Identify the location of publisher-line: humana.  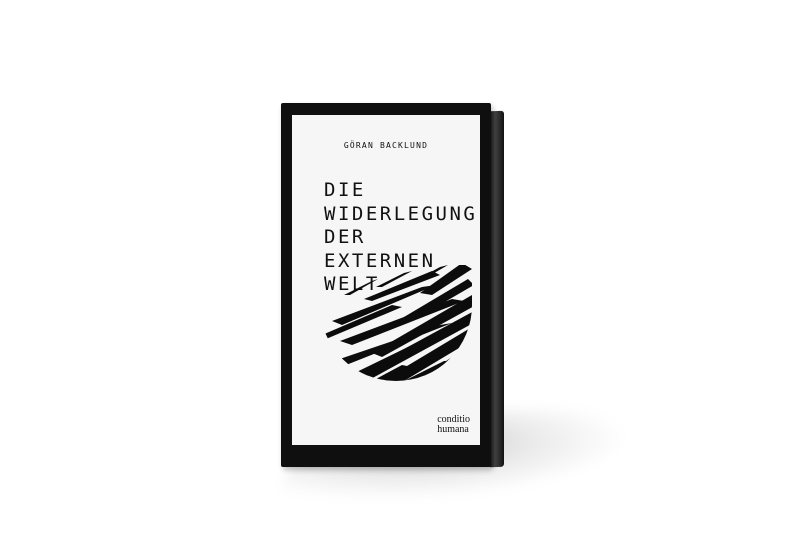
(453, 429).